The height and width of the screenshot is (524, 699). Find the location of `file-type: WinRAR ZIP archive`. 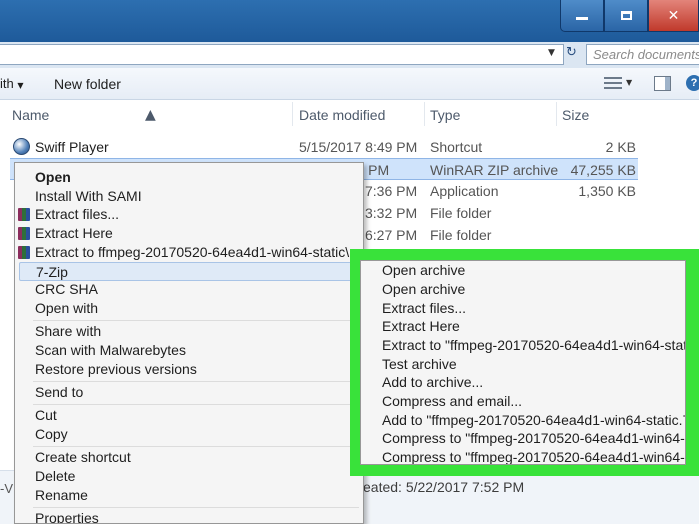

file-type: WinRAR ZIP archive is located at coordinates (494, 170).